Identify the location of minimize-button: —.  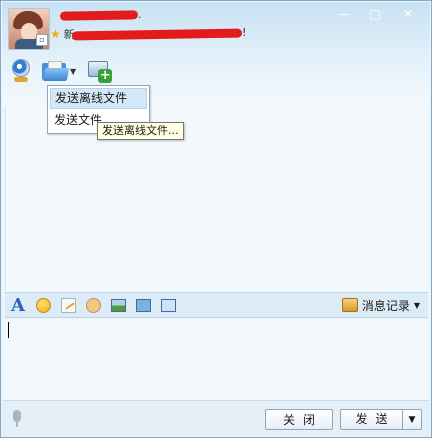
(343, 14).